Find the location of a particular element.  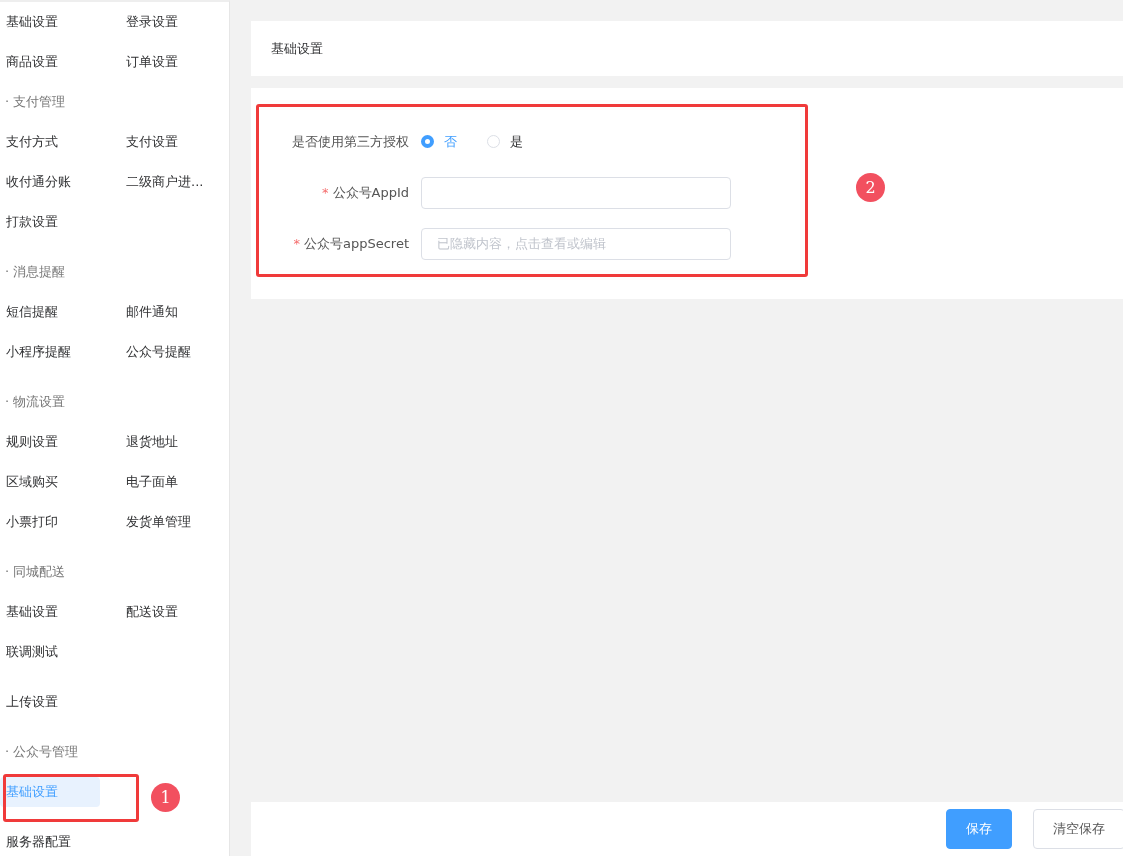

field-label: 公众号appSecret is located at coordinates (356, 243).